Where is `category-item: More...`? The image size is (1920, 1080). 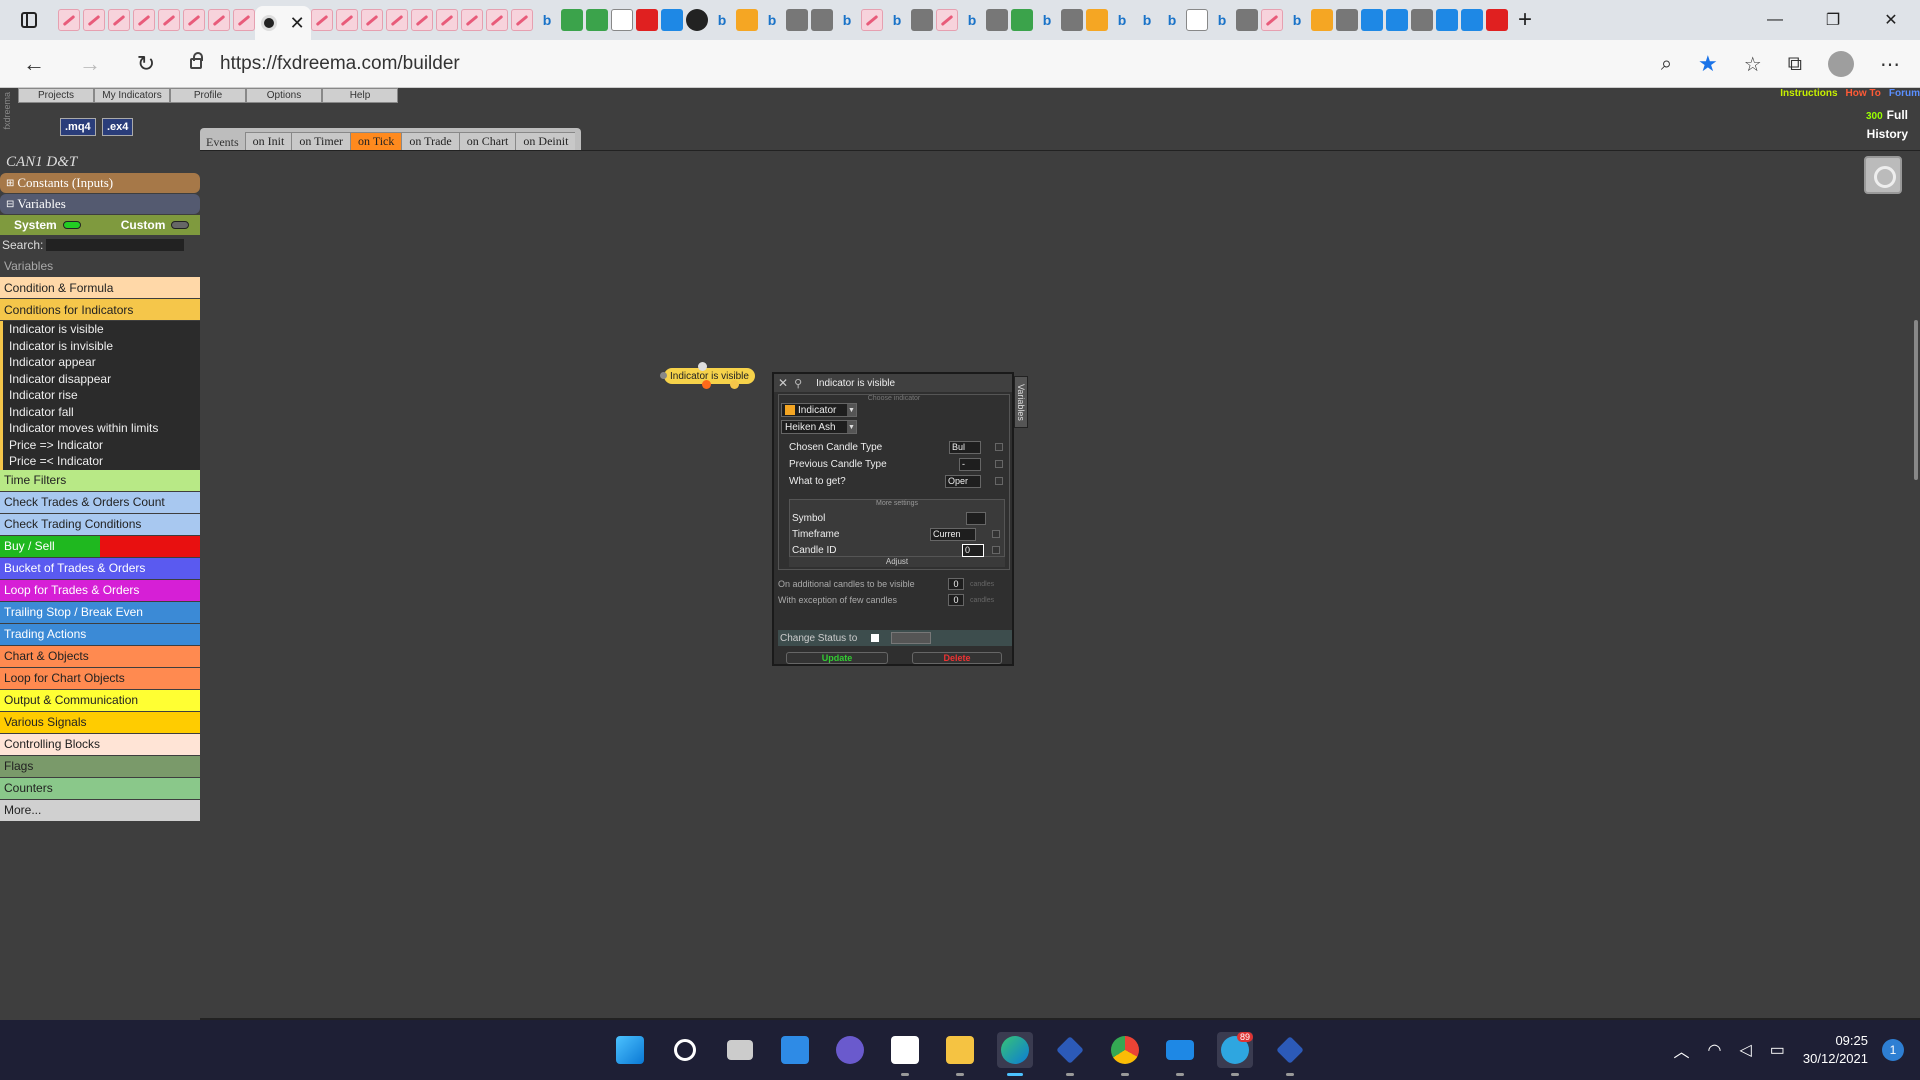
category-item: More... is located at coordinates (100, 810).